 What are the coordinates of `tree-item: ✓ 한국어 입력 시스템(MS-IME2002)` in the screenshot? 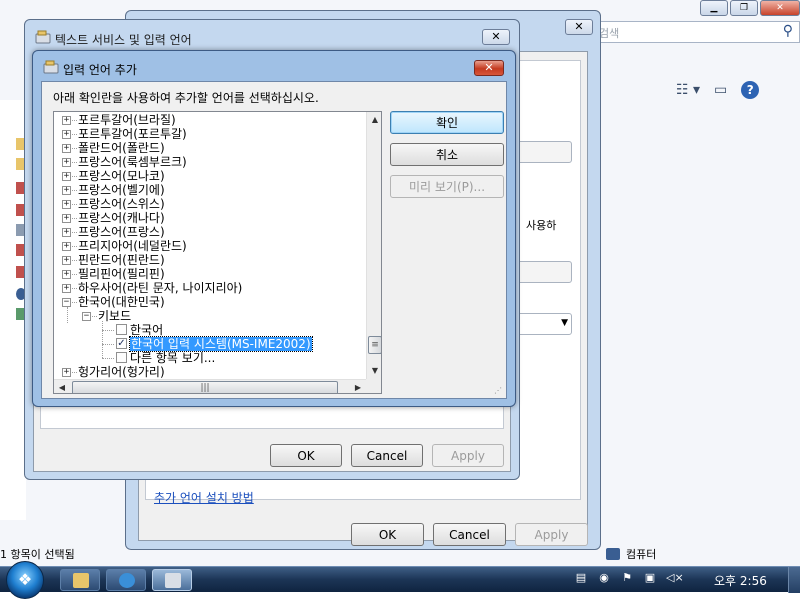 It's located at (209, 344).